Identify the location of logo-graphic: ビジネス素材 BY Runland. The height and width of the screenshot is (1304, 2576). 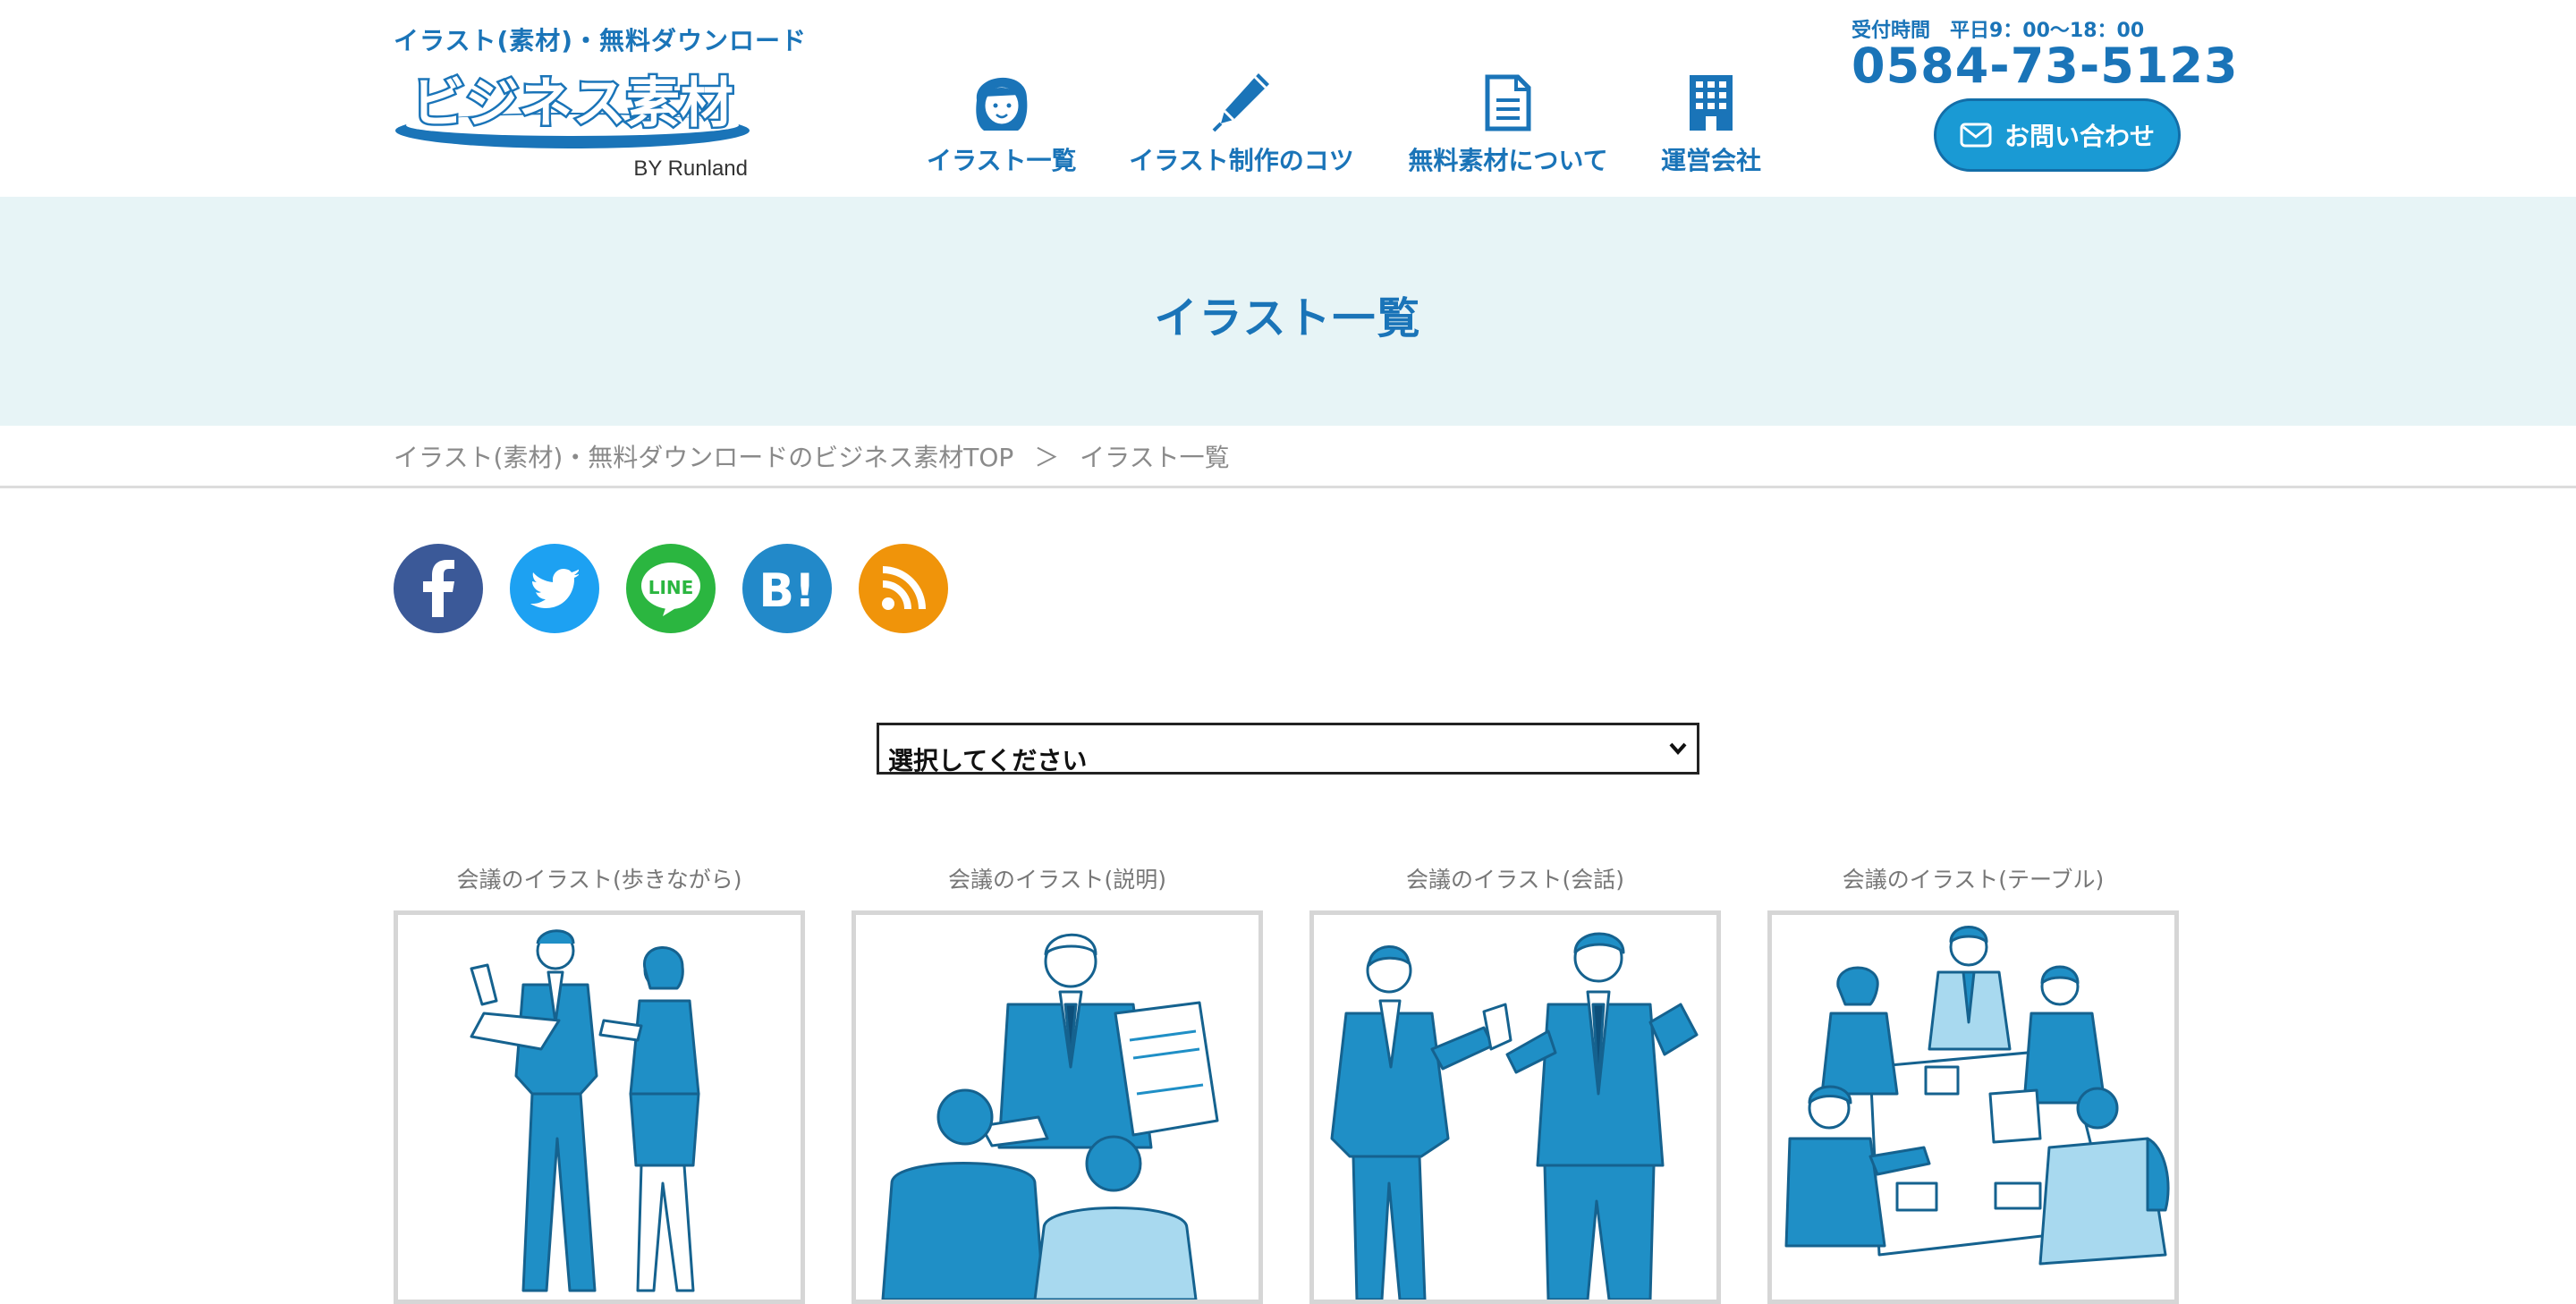
(572, 126).